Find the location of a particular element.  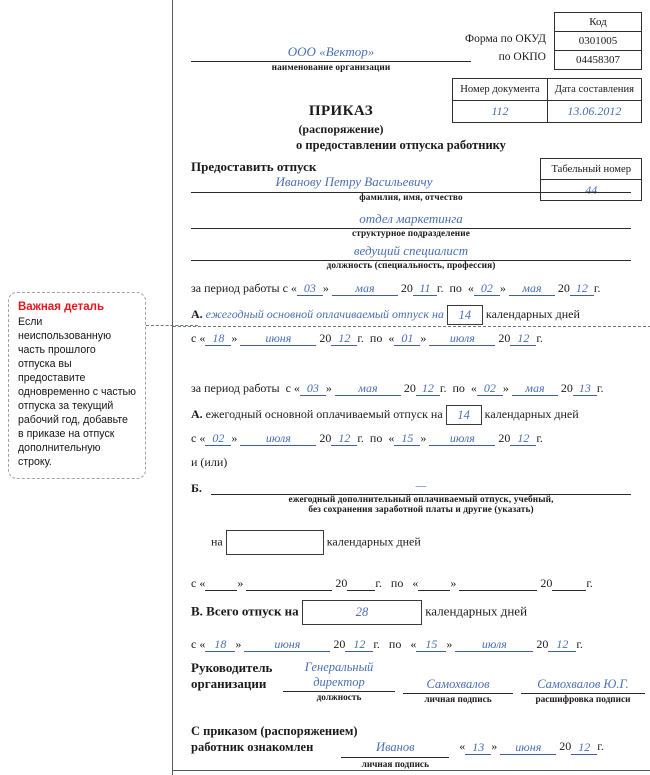

section-a-days-2: 14 is located at coordinates (463, 415).